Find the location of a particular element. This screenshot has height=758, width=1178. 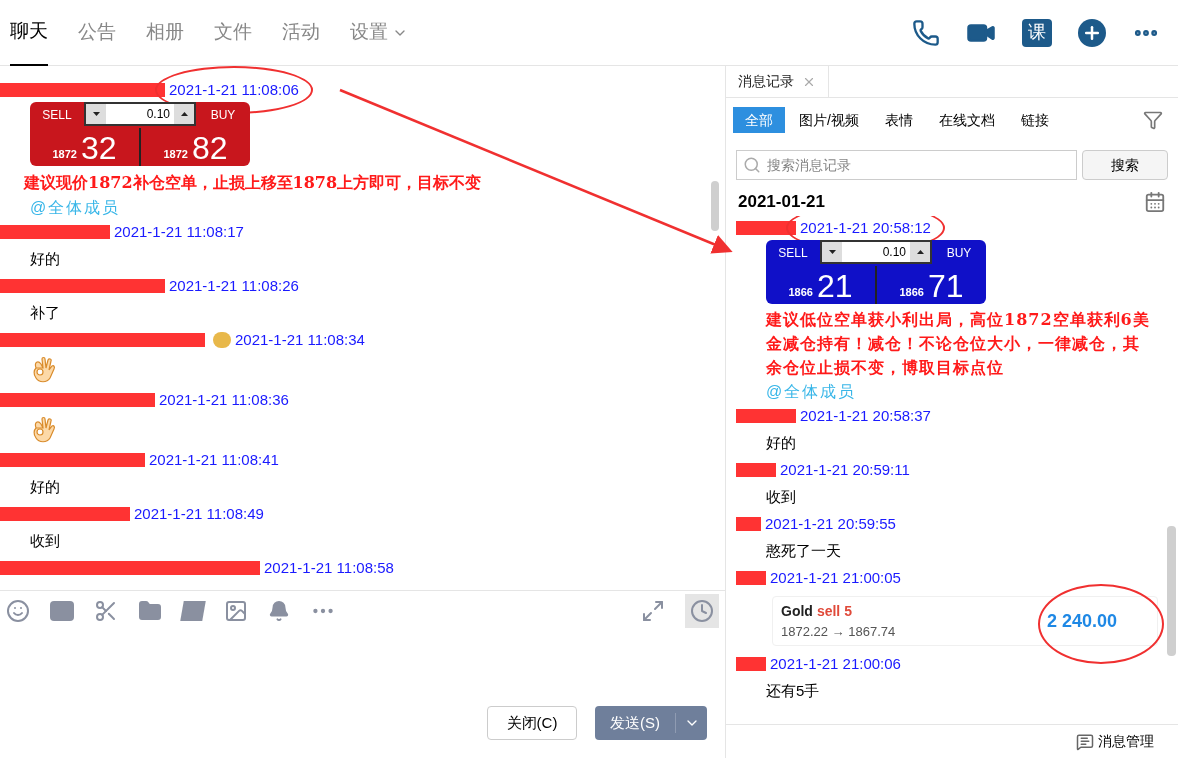

message-time: 2021-1-21 21:00:06 is located at coordinates (835, 663).